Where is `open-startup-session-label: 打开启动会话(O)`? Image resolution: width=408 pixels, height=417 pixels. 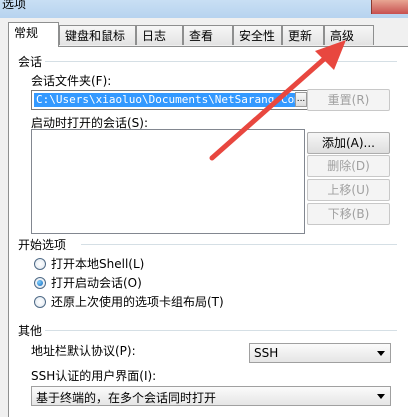
open-startup-session-label: 打开启动会话(O) is located at coordinates (96, 282).